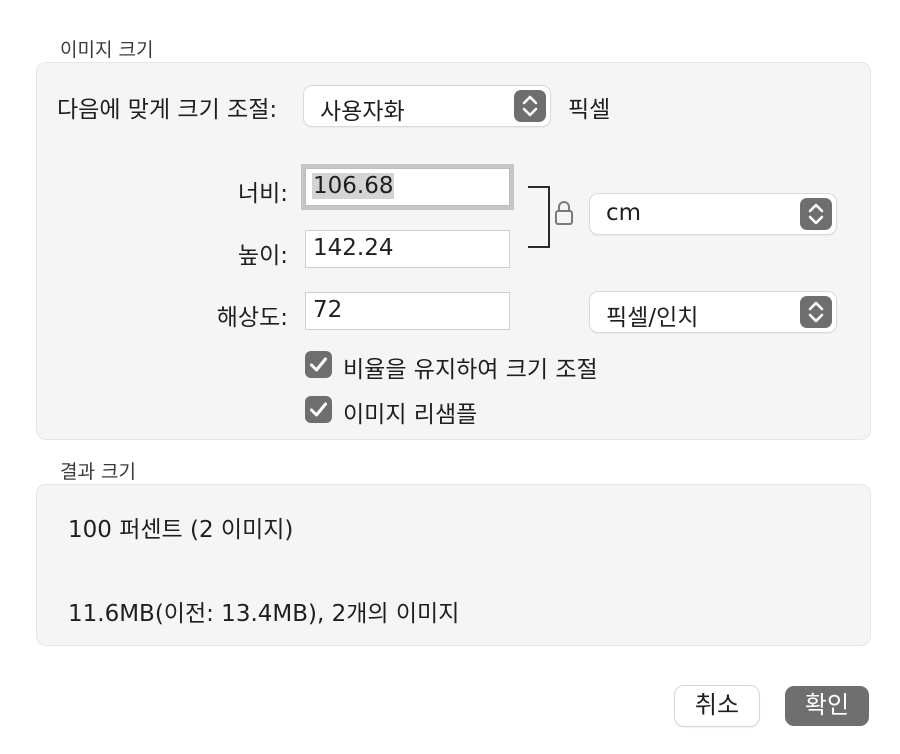  What do you see at coordinates (564, 215) in the screenshot?
I see `lock-icon` at bounding box center [564, 215].